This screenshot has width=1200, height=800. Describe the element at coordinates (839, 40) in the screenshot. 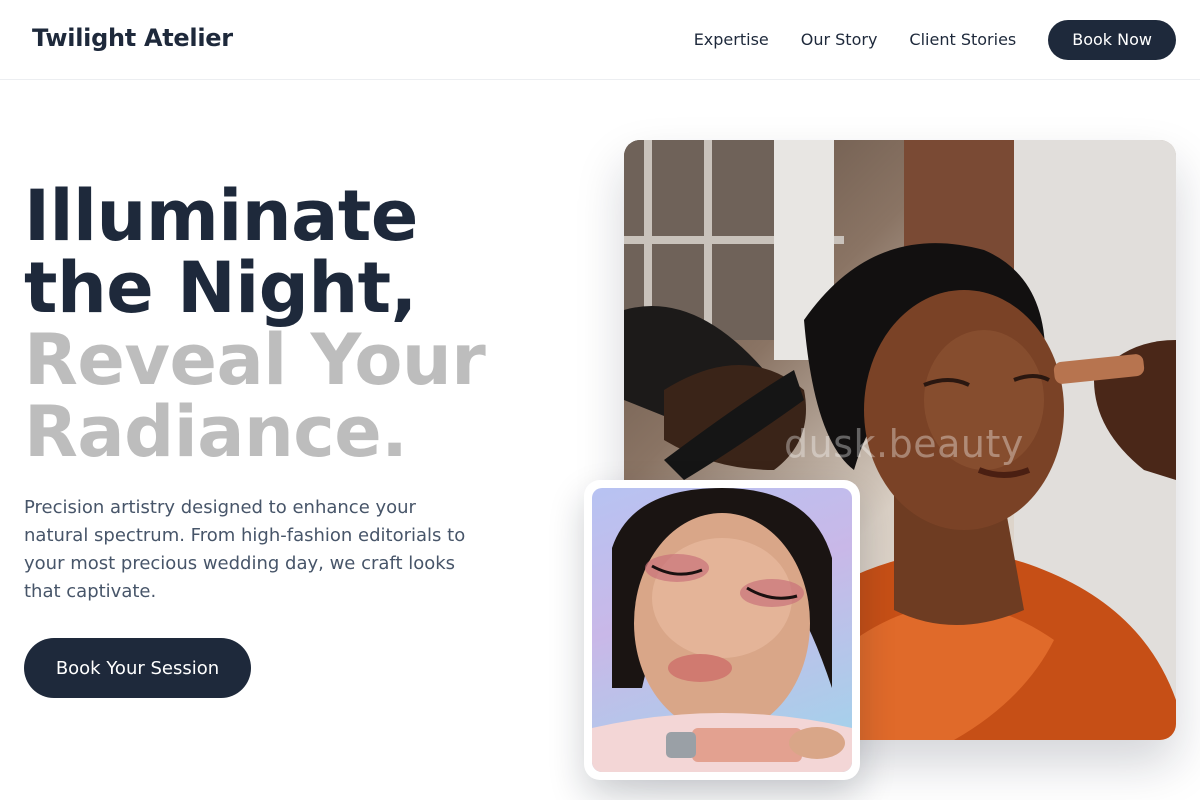

I see `nav-link-our-story: Our Story` at that location.